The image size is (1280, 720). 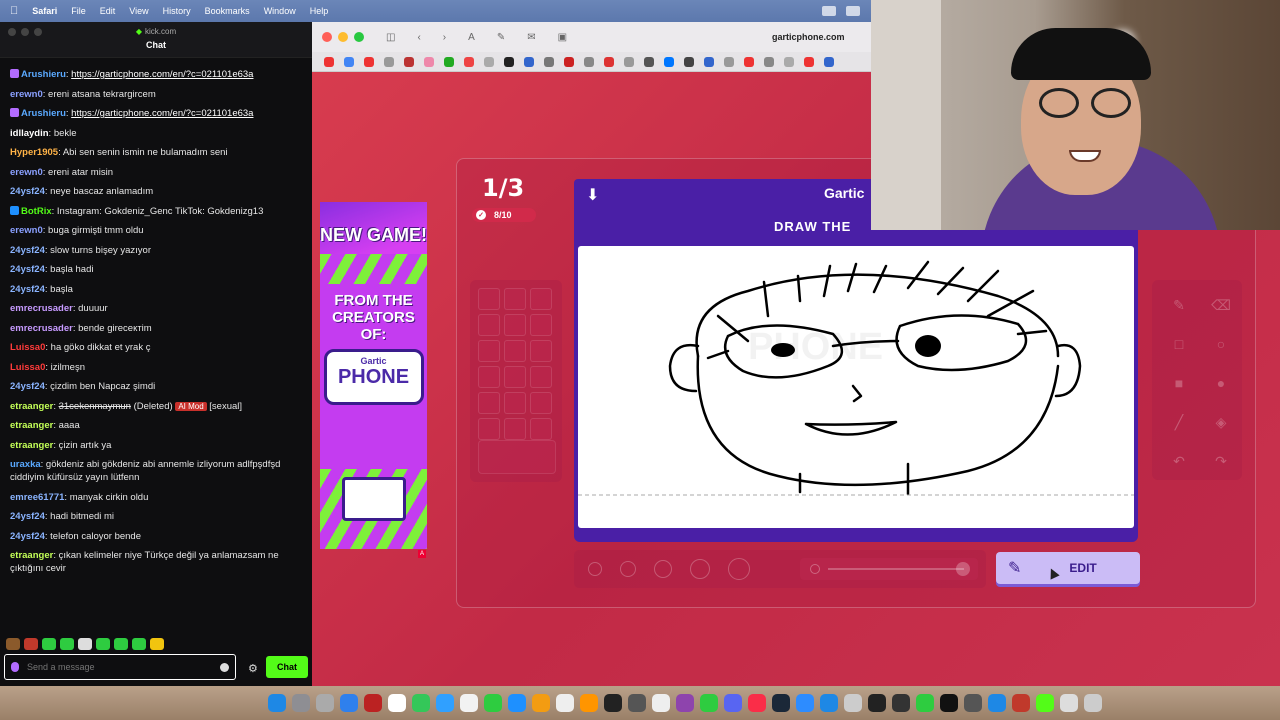 I want to click on ad-choice-icon: A, so click(x=422, y=554).